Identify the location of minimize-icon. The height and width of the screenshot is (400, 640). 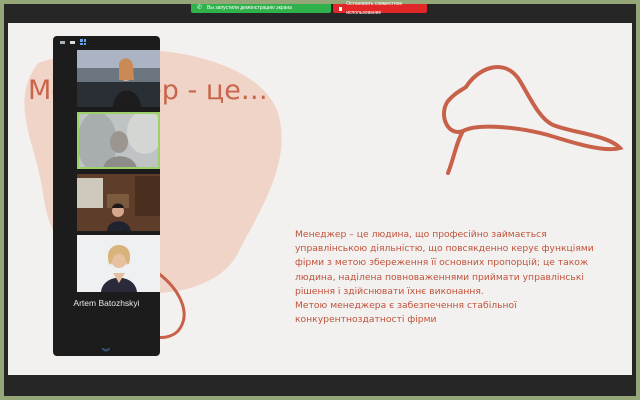
(62, 42).